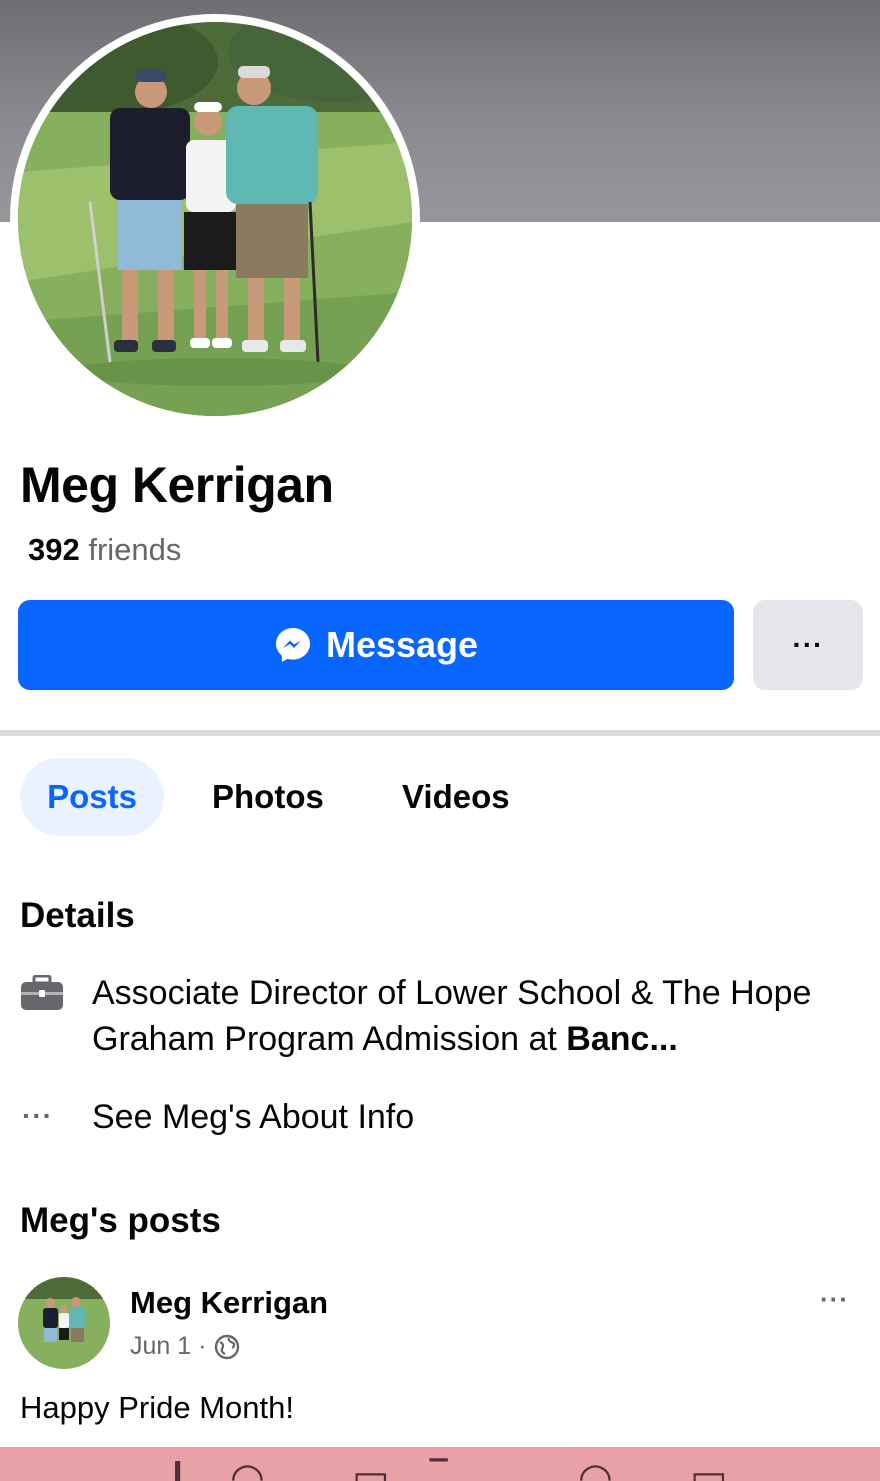 This screenshot has width=880, height=1481. I want to click on section-divider, so click(440, 733).